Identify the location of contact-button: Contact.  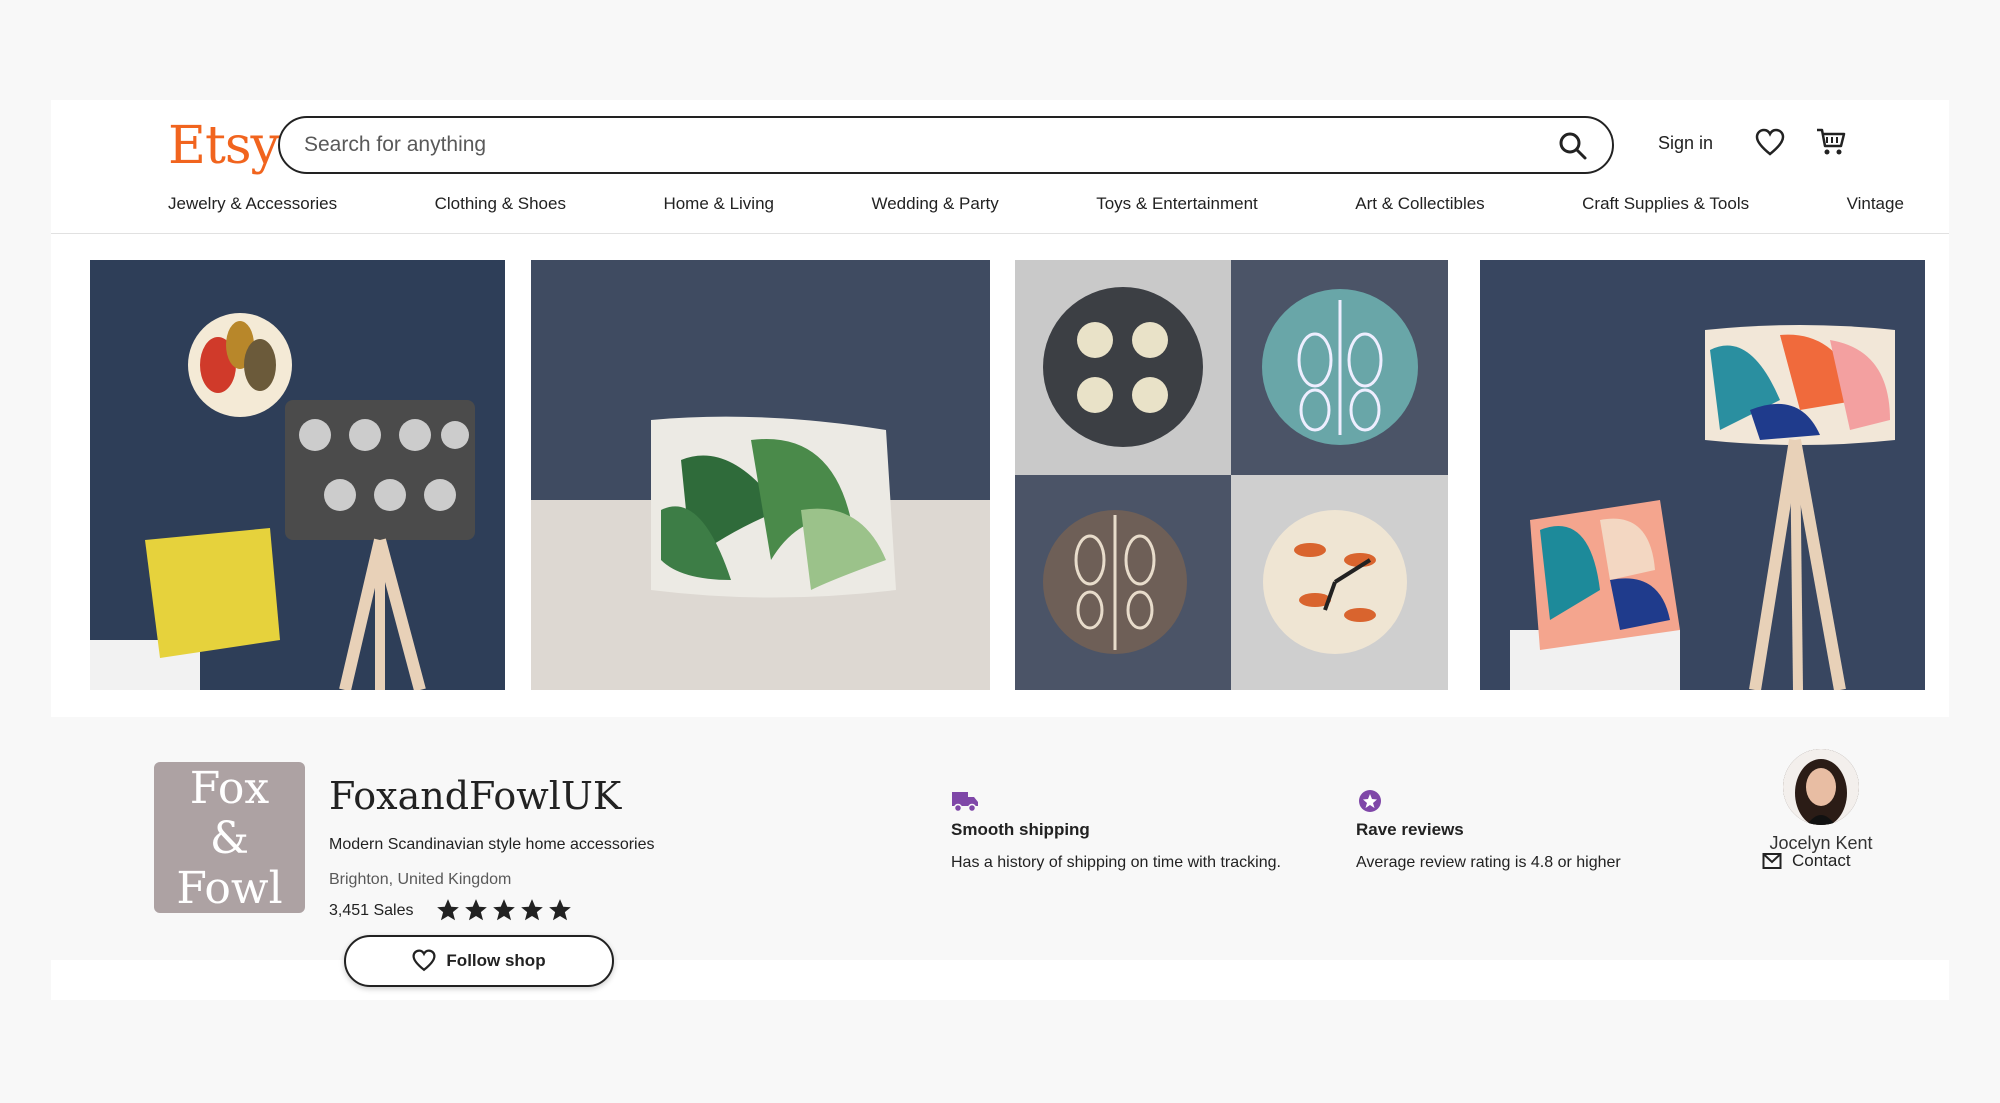
(1806, 861).